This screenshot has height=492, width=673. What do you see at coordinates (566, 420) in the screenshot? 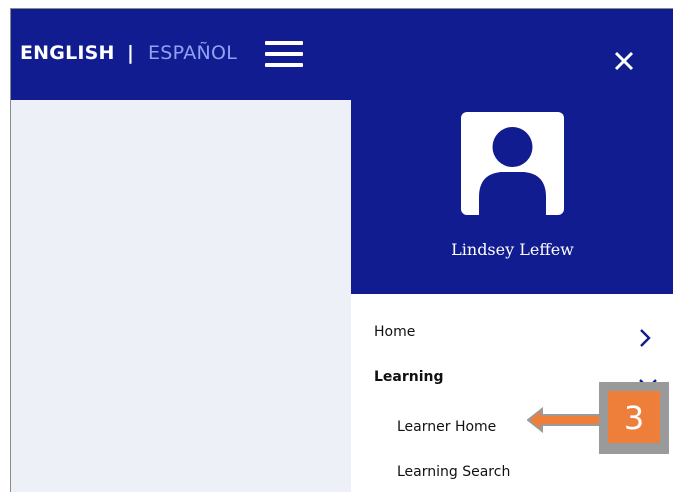
I see `left-arrow-icon` at bounding box center [566, 420].